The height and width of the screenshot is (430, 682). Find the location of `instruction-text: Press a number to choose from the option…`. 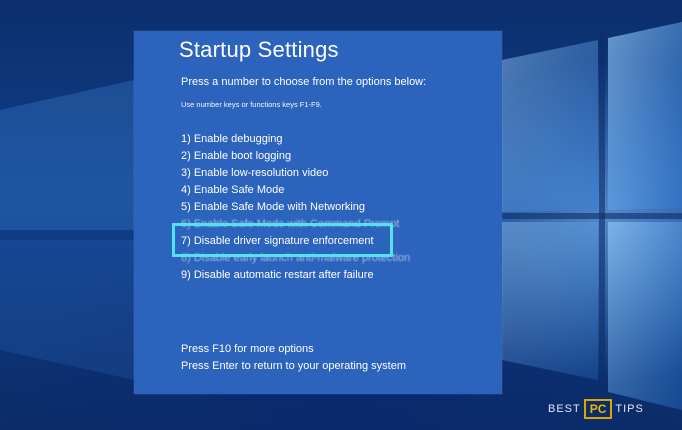

instruction-text: Press a number to choose from the option… is located at coordinates (304, 82).